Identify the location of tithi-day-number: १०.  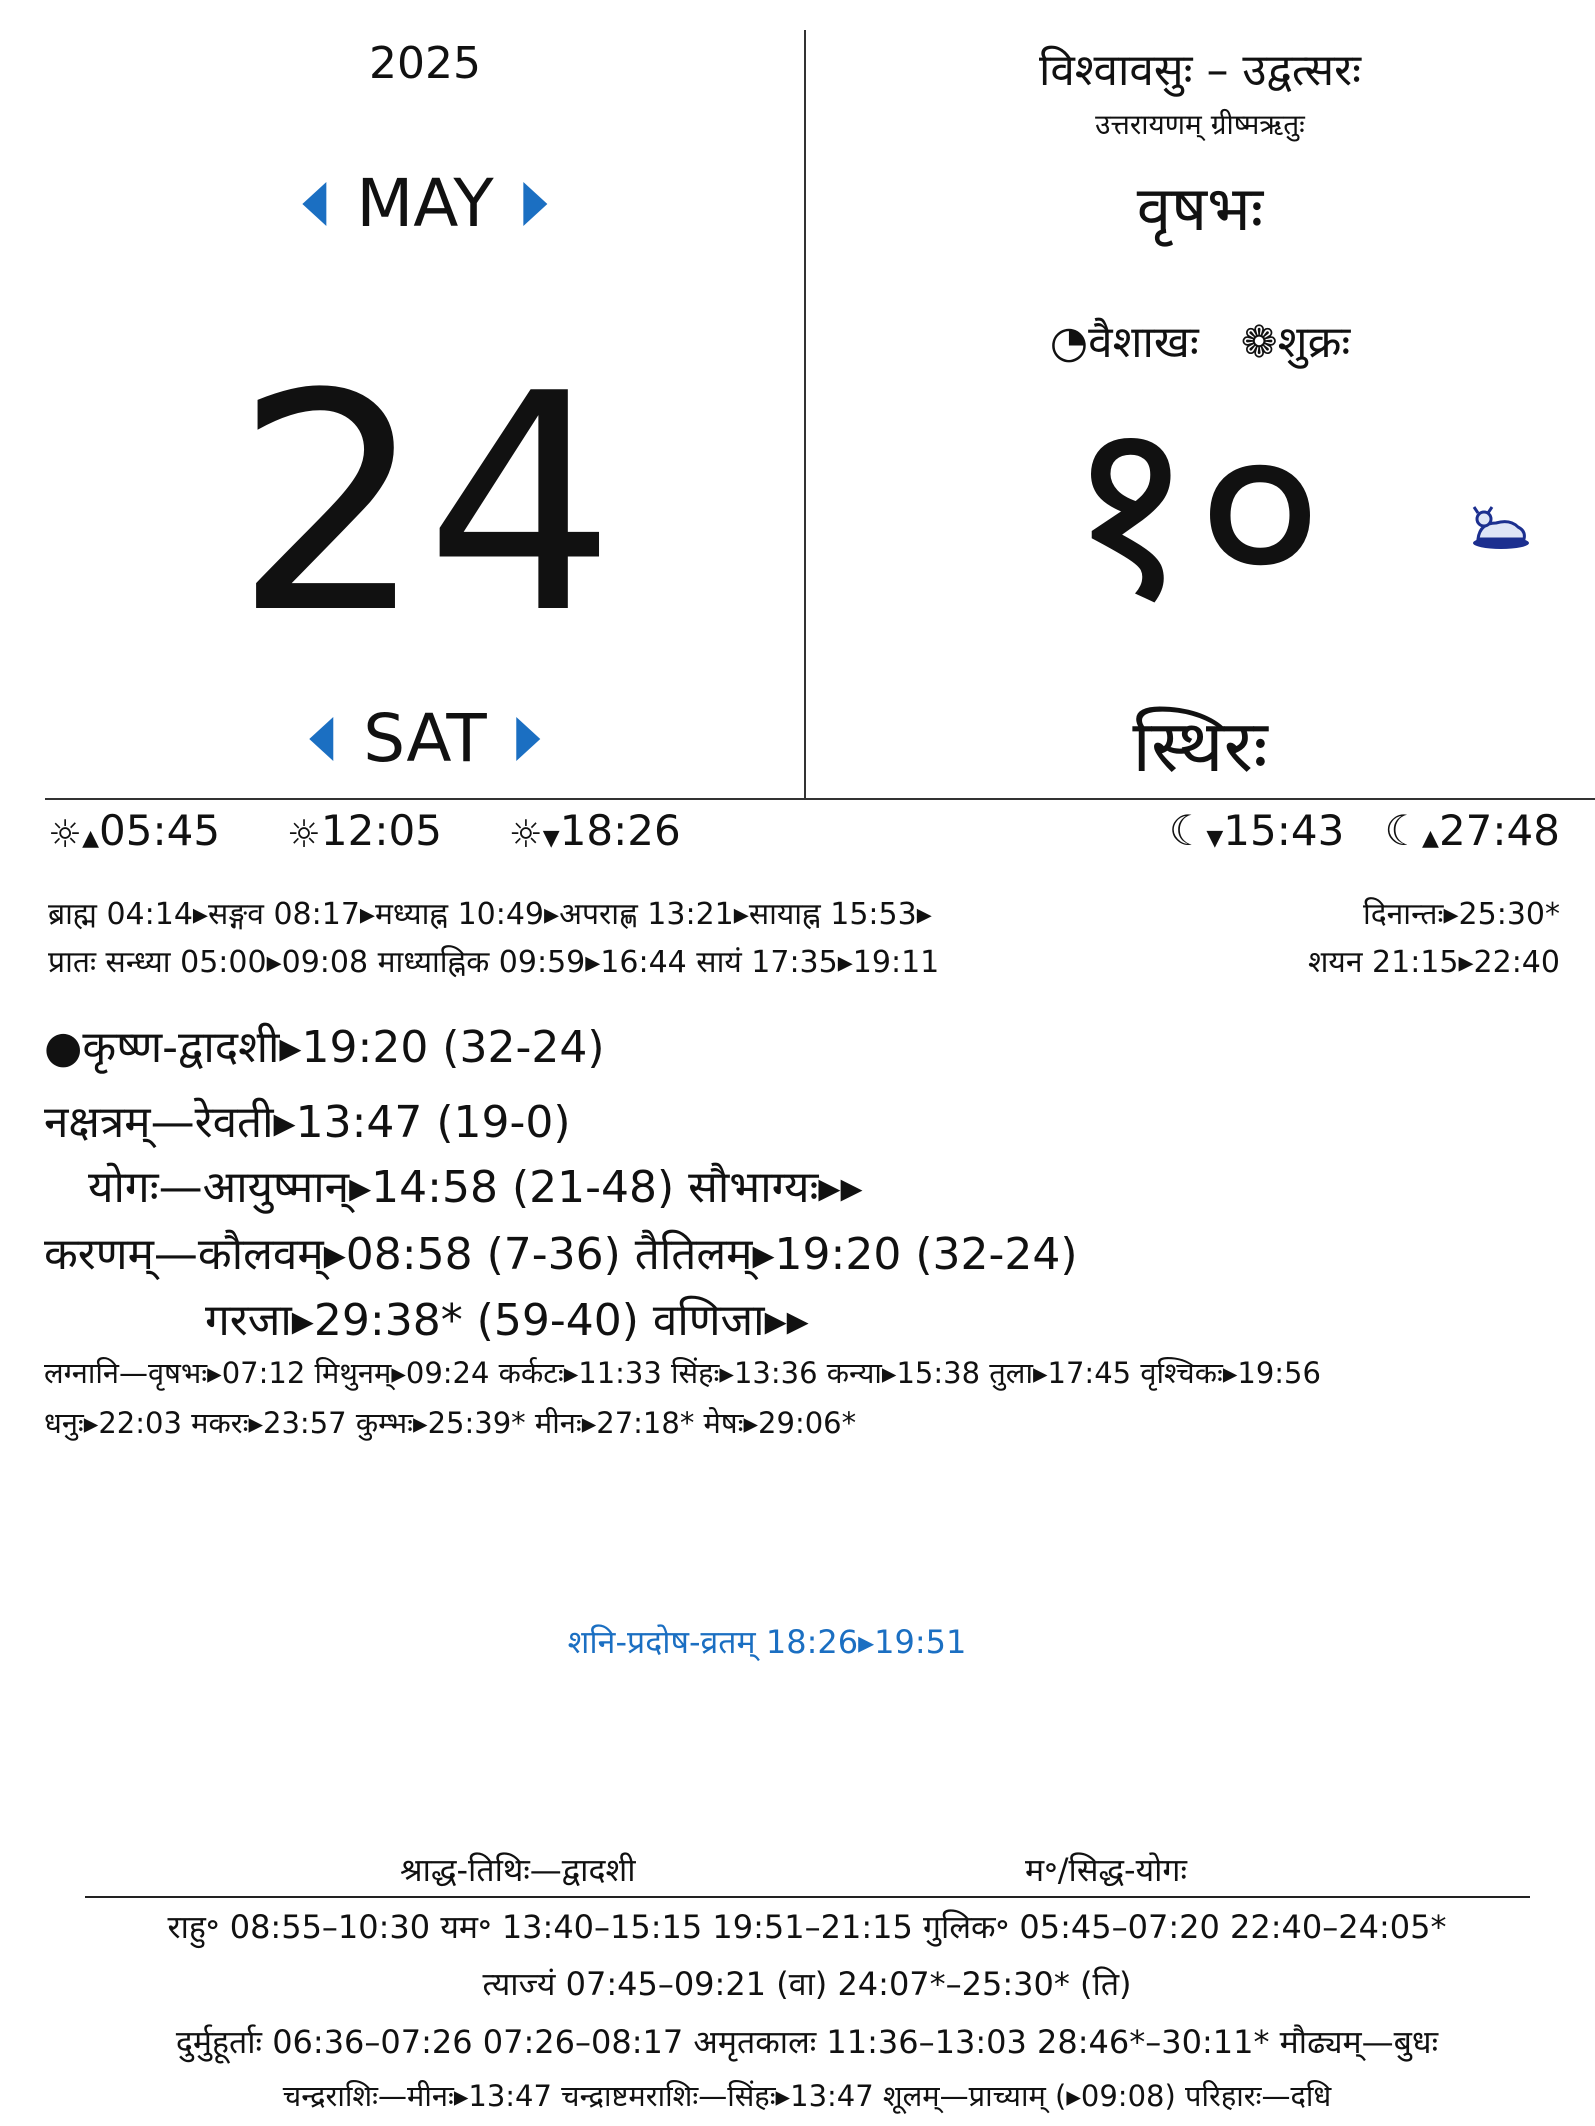
(1195, 509).